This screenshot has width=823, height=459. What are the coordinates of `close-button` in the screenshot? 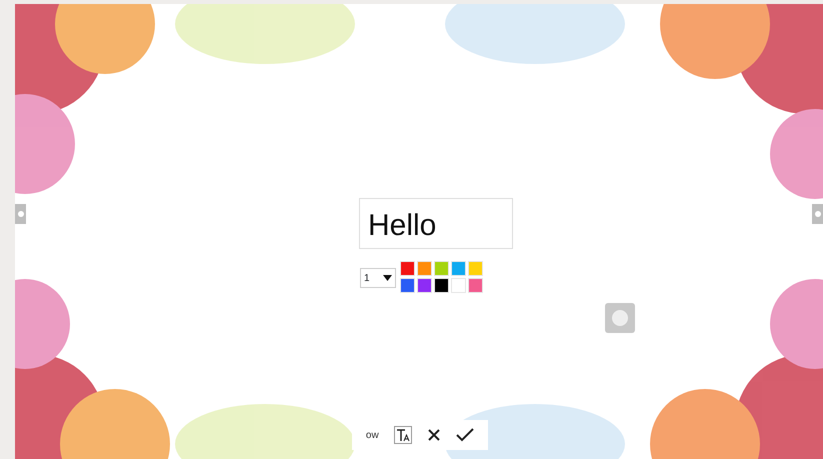 It's located at (434, 435).